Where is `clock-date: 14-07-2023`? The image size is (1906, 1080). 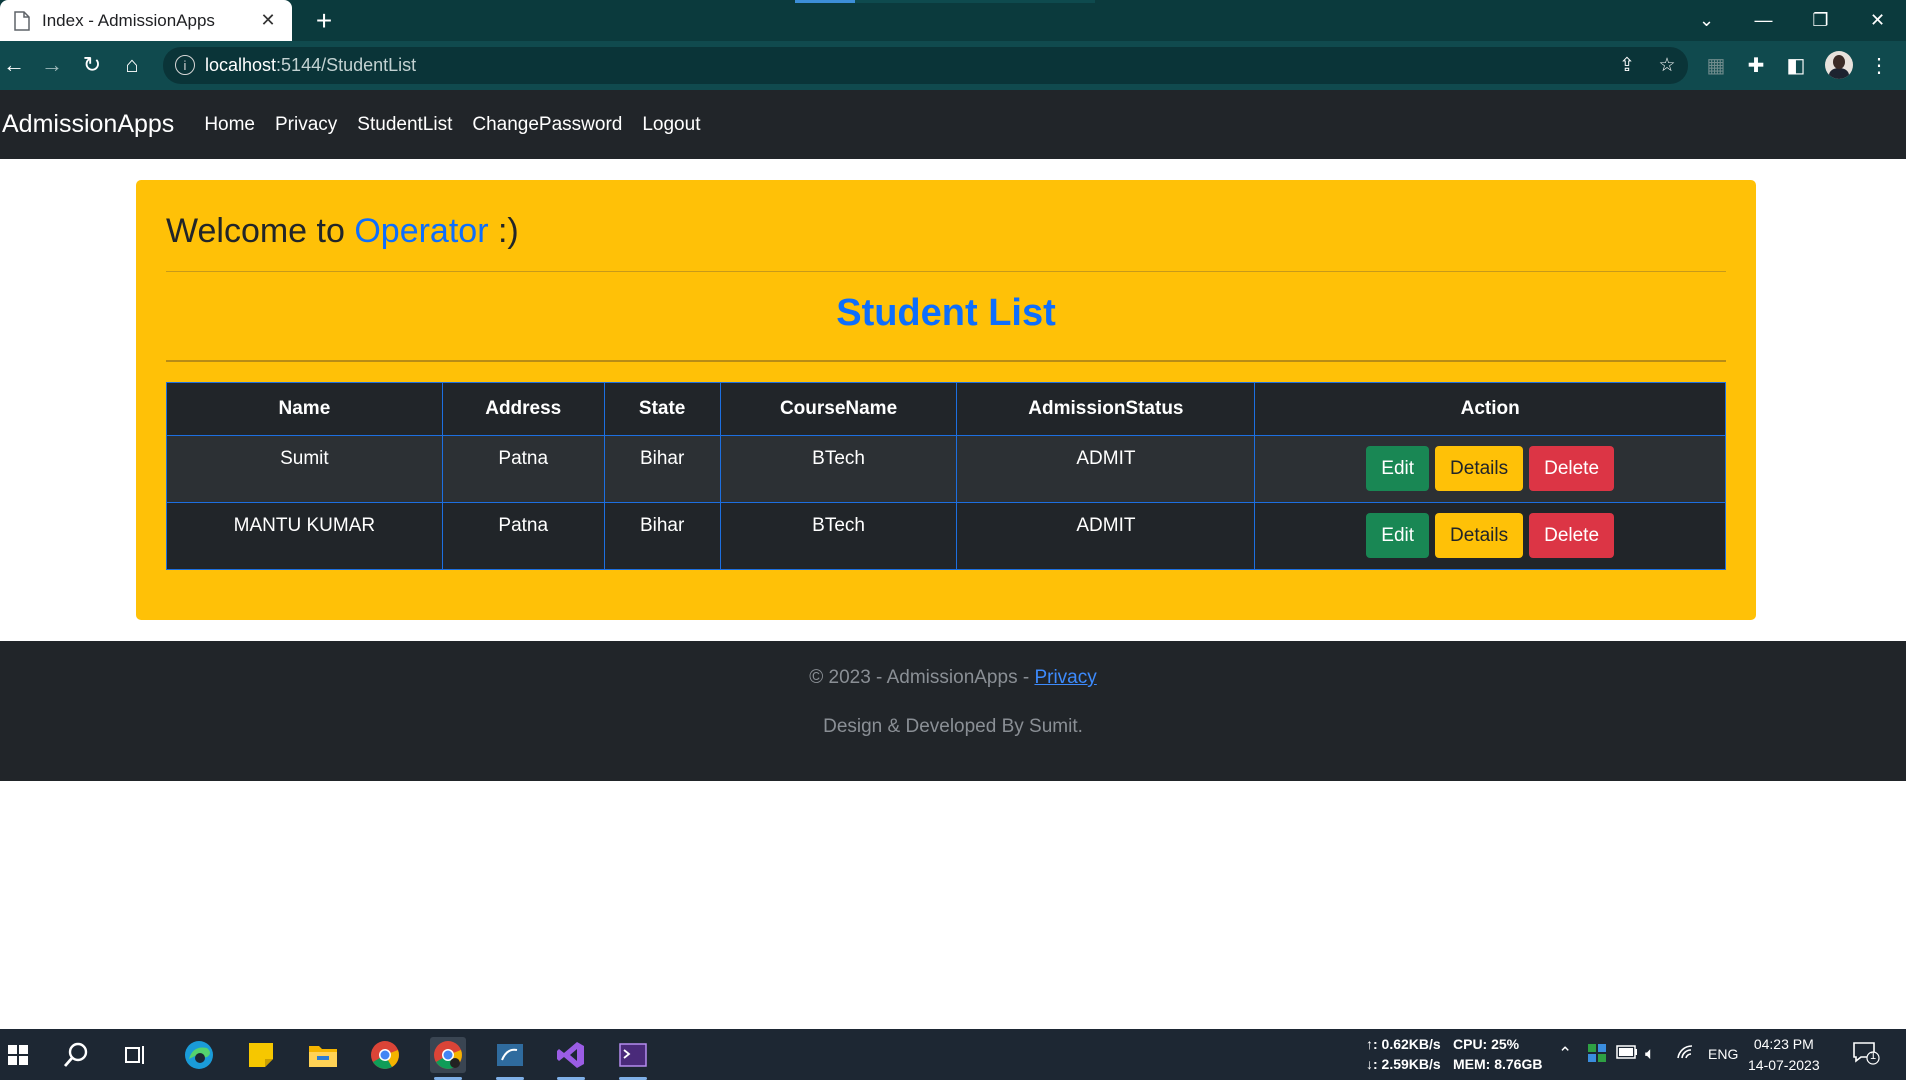
clock-date: 14-07-2023 is located at coordinates (1784, 1065).